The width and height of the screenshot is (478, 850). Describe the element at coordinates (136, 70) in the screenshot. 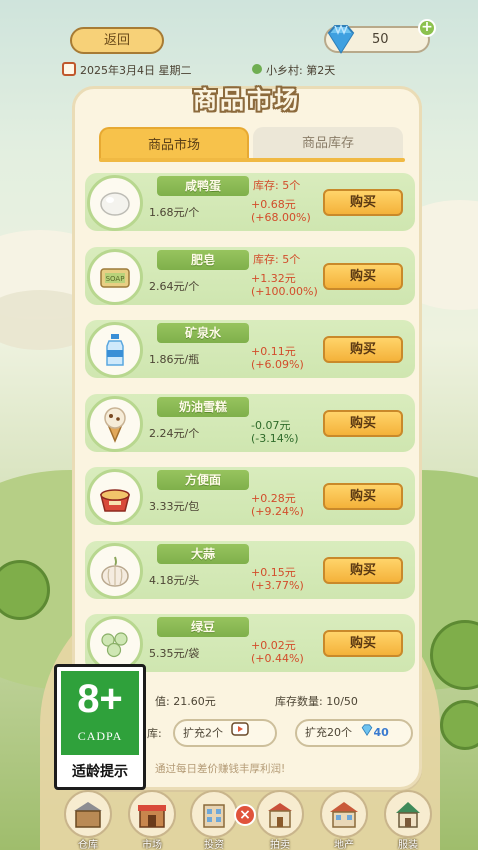

I see `date-text: 2025年3月4日 星期二` at that location.